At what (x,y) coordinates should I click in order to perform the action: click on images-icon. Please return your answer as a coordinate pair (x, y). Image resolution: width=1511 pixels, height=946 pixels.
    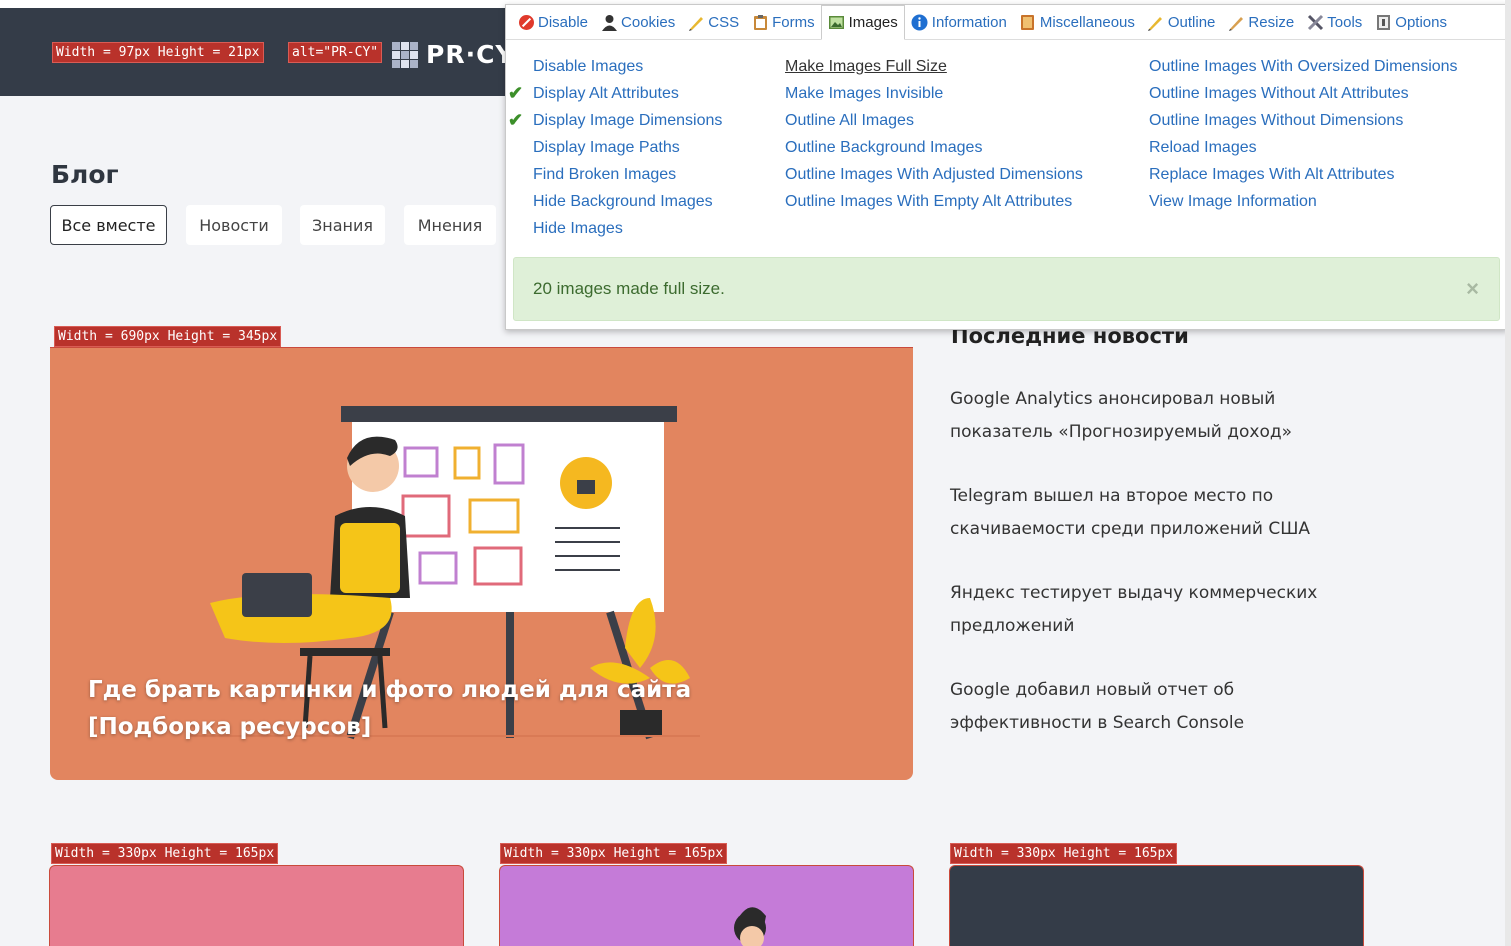
    Looking at the image, I should click on (837, 23).